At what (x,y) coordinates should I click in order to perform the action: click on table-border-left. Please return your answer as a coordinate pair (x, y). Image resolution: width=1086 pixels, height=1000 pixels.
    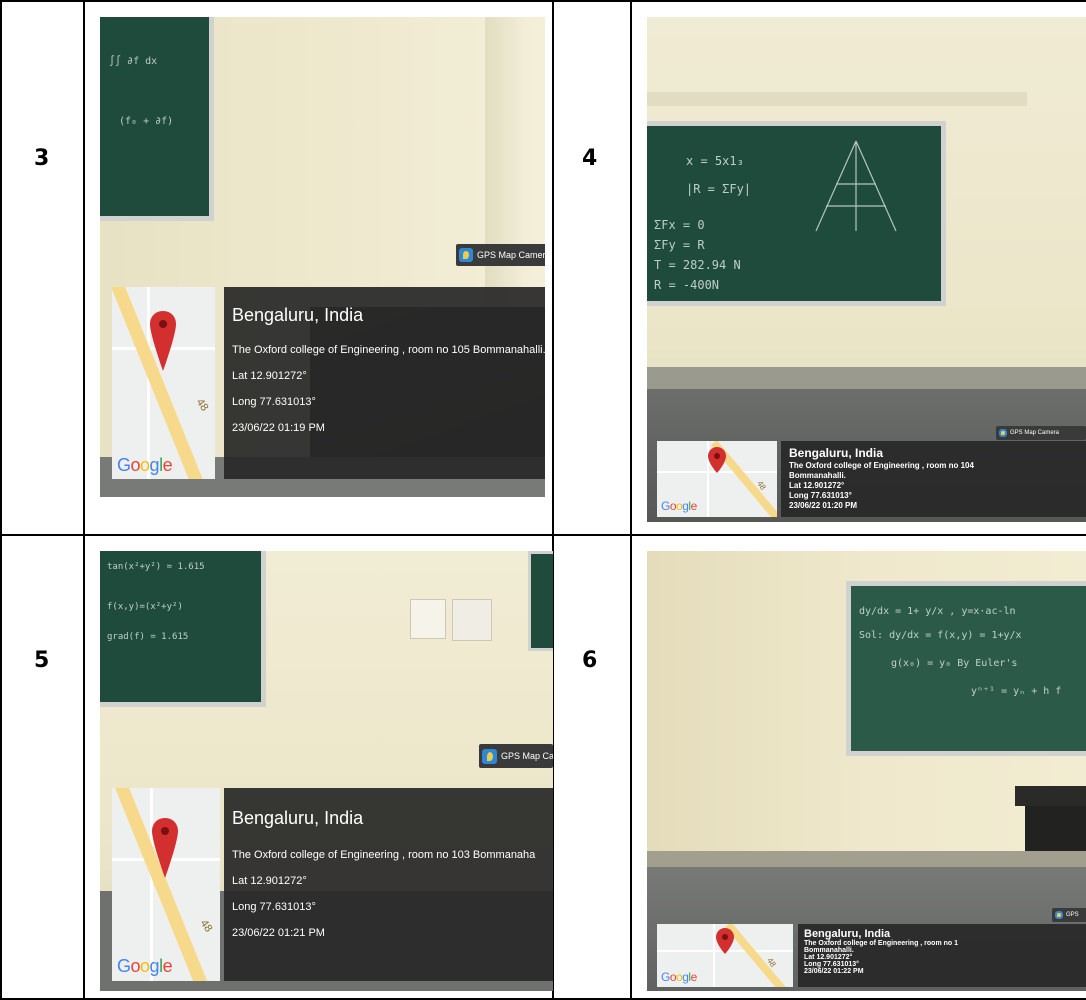
    Looking at the image, I should click on (1, 500).